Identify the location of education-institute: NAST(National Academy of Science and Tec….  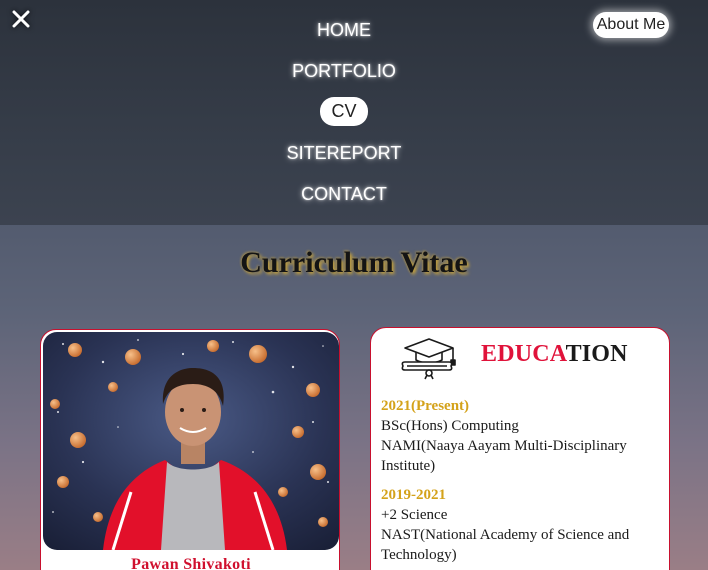
(505, 545).